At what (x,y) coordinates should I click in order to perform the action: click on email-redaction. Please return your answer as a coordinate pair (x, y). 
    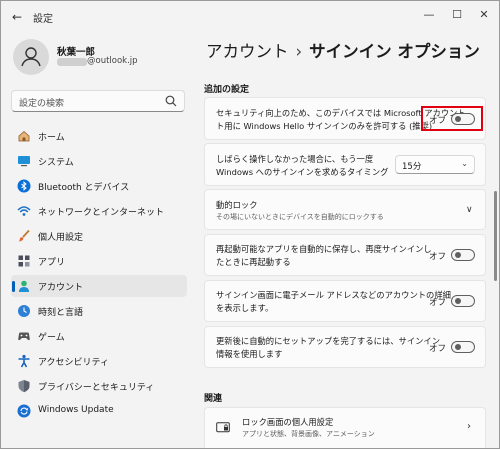
    Looking at the image, I should click on (72, 62).